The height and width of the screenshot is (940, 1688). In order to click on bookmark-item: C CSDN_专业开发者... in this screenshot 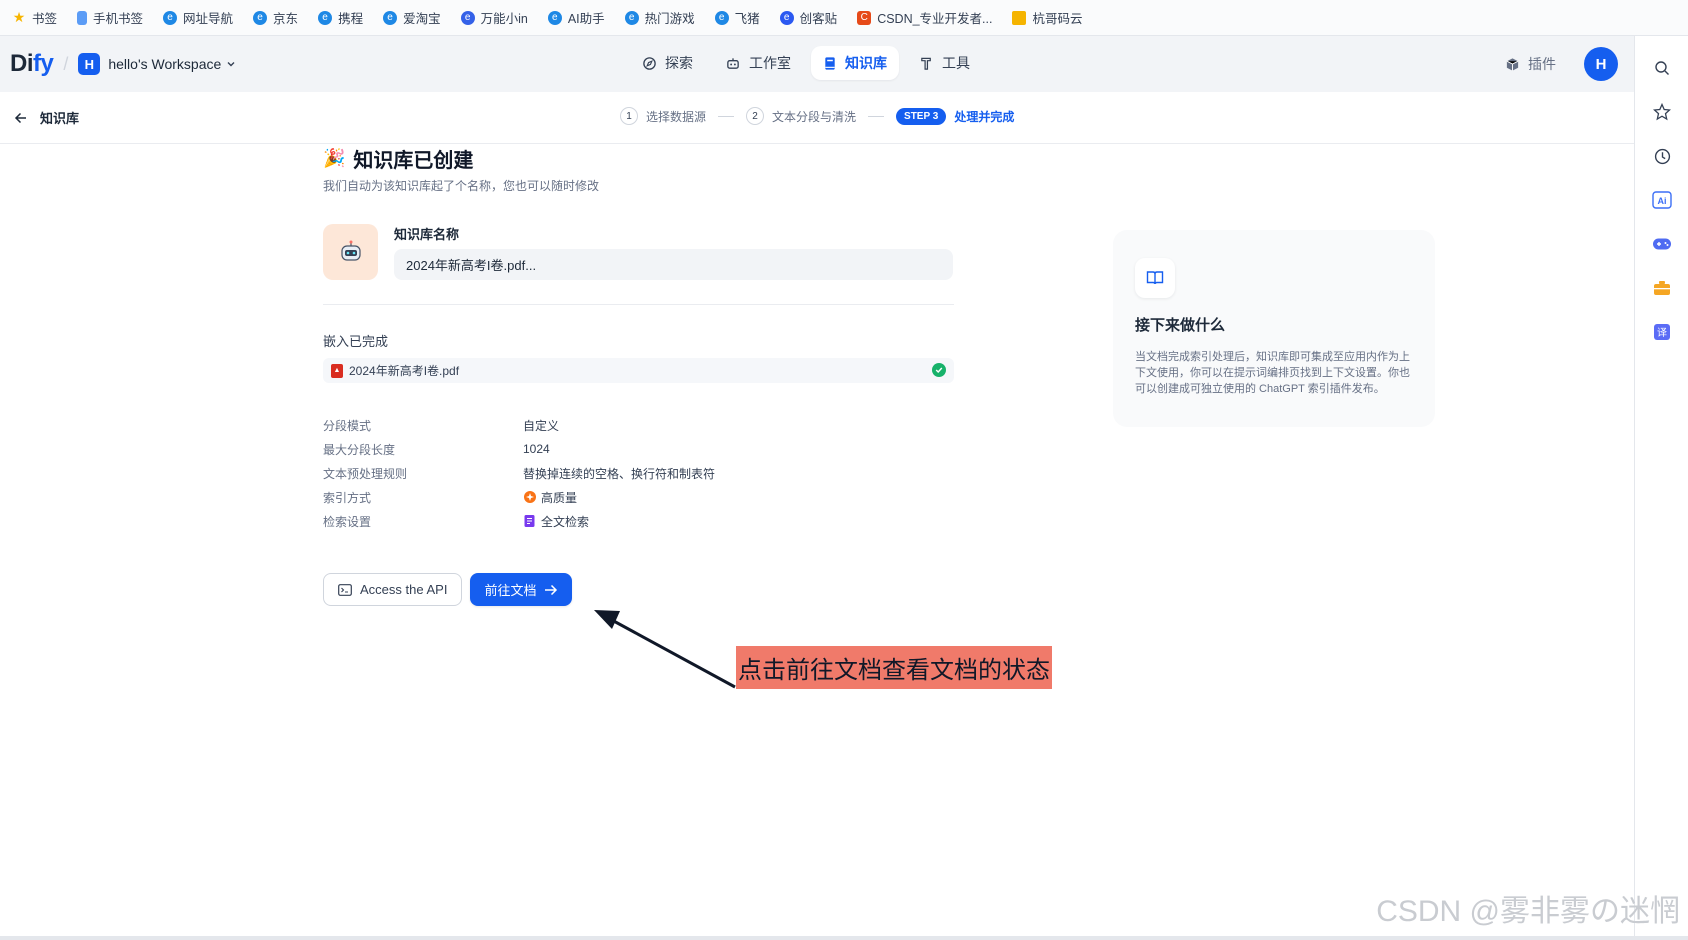, I will do `click(924, 17)`.